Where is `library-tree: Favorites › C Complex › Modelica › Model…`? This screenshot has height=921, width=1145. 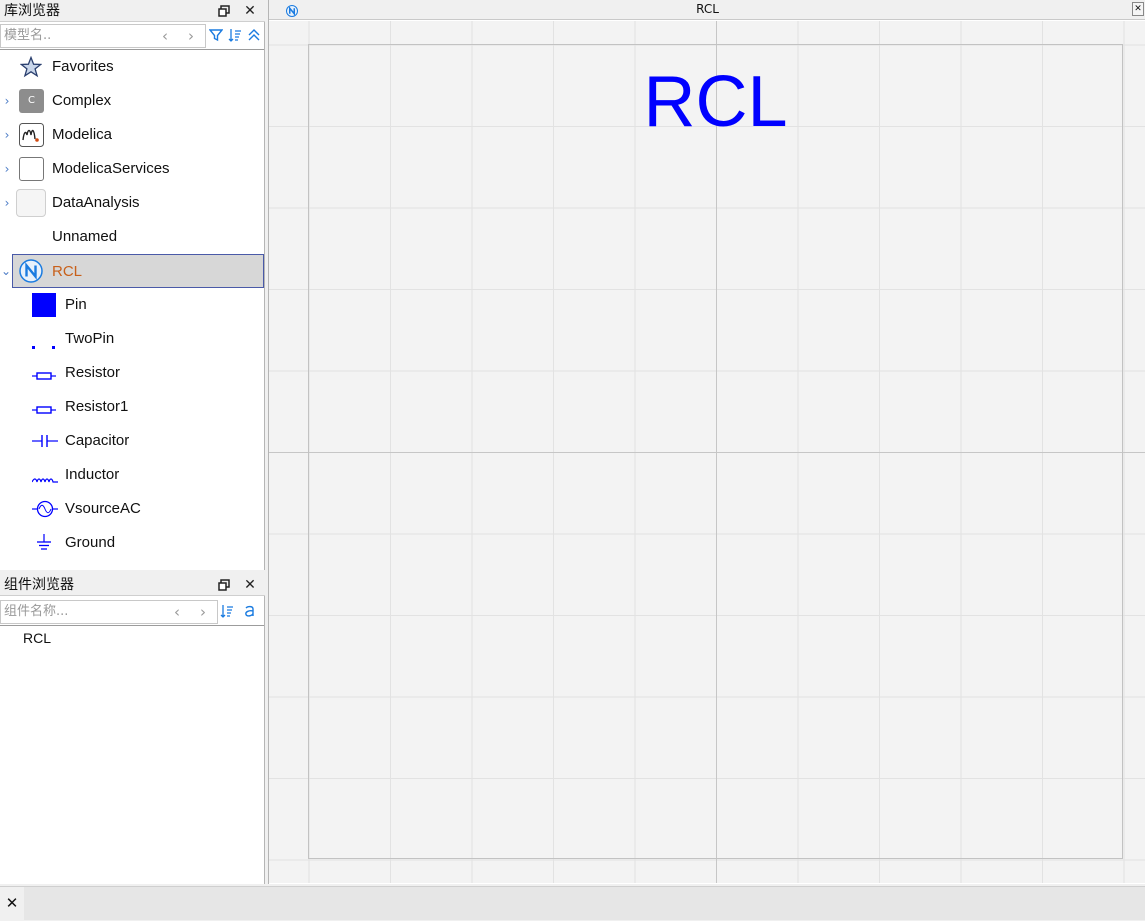
library-tree: Favorites › C Complex › Modelica › Model… is located at coordinates (132, 309).